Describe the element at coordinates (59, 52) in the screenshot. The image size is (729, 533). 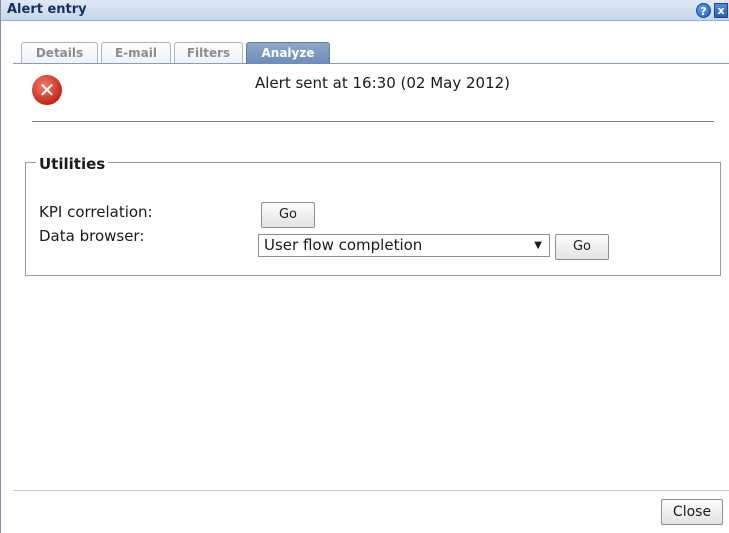
I see `tab-details: Details` at that location.